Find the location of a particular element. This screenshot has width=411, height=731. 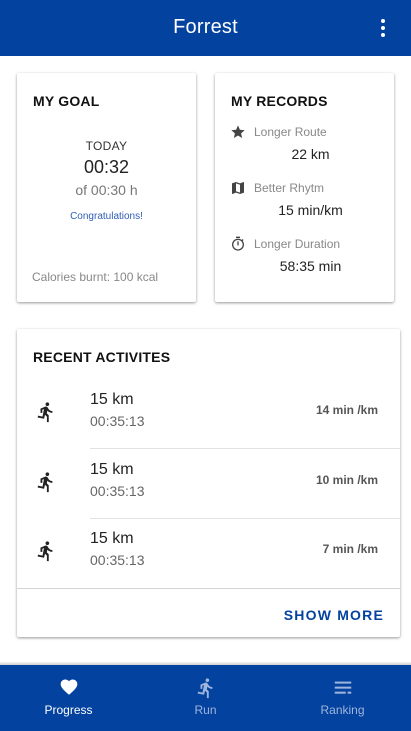

ranking-icon is located at coordinates (342, 687).